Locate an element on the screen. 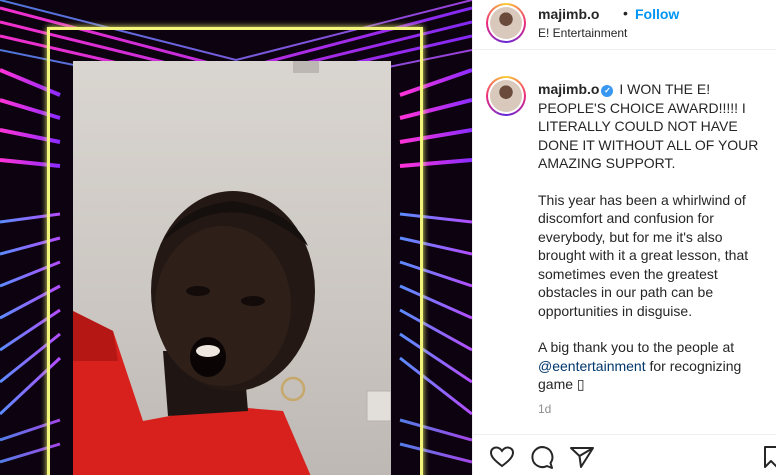 This screenshot has width=776, height=475. share-icon is located at coordinates (582, 457).